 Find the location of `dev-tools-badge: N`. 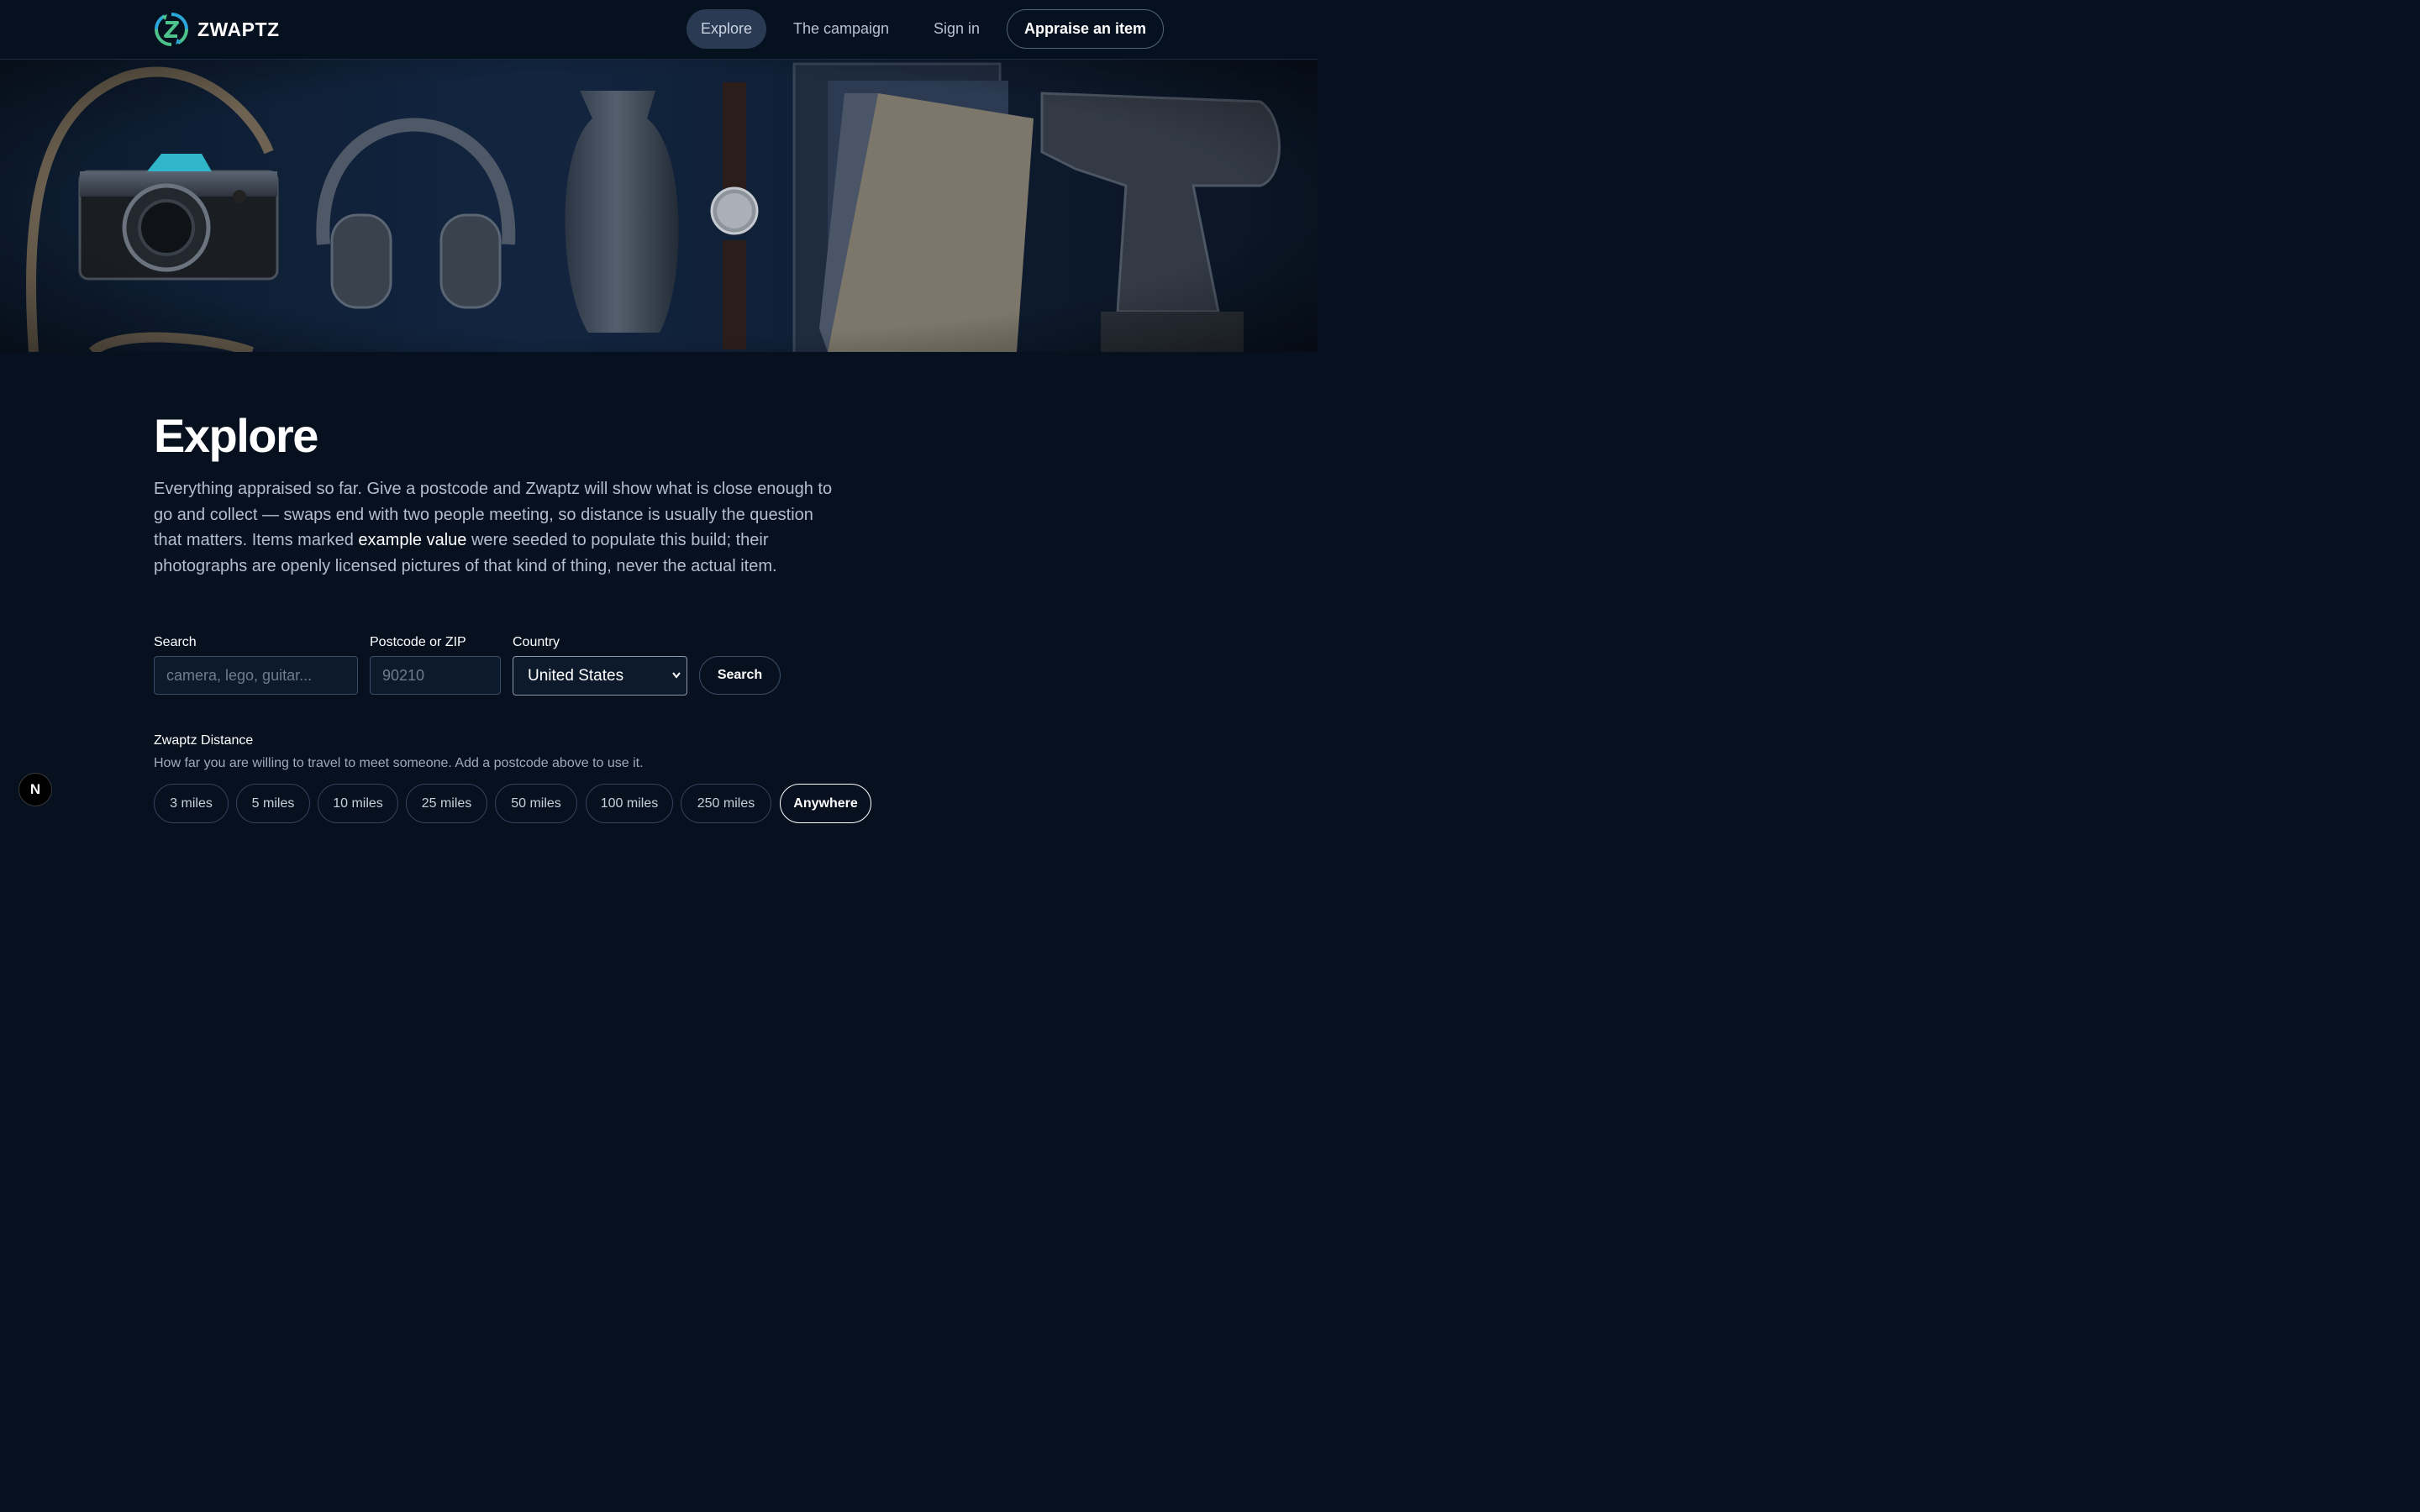

dev-tools-badge: N is located at coordinates (35, 789).